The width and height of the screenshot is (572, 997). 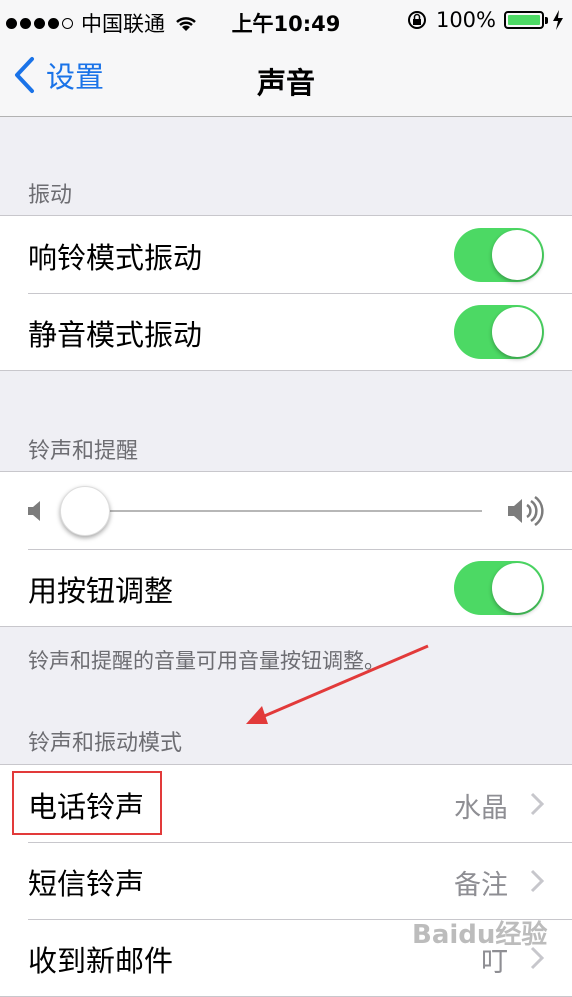 What do you see at coordinates (83, 451) in the screenshot?
I see `section-header-ringer: 铃声和提醒` at bounding box center [83, 451].